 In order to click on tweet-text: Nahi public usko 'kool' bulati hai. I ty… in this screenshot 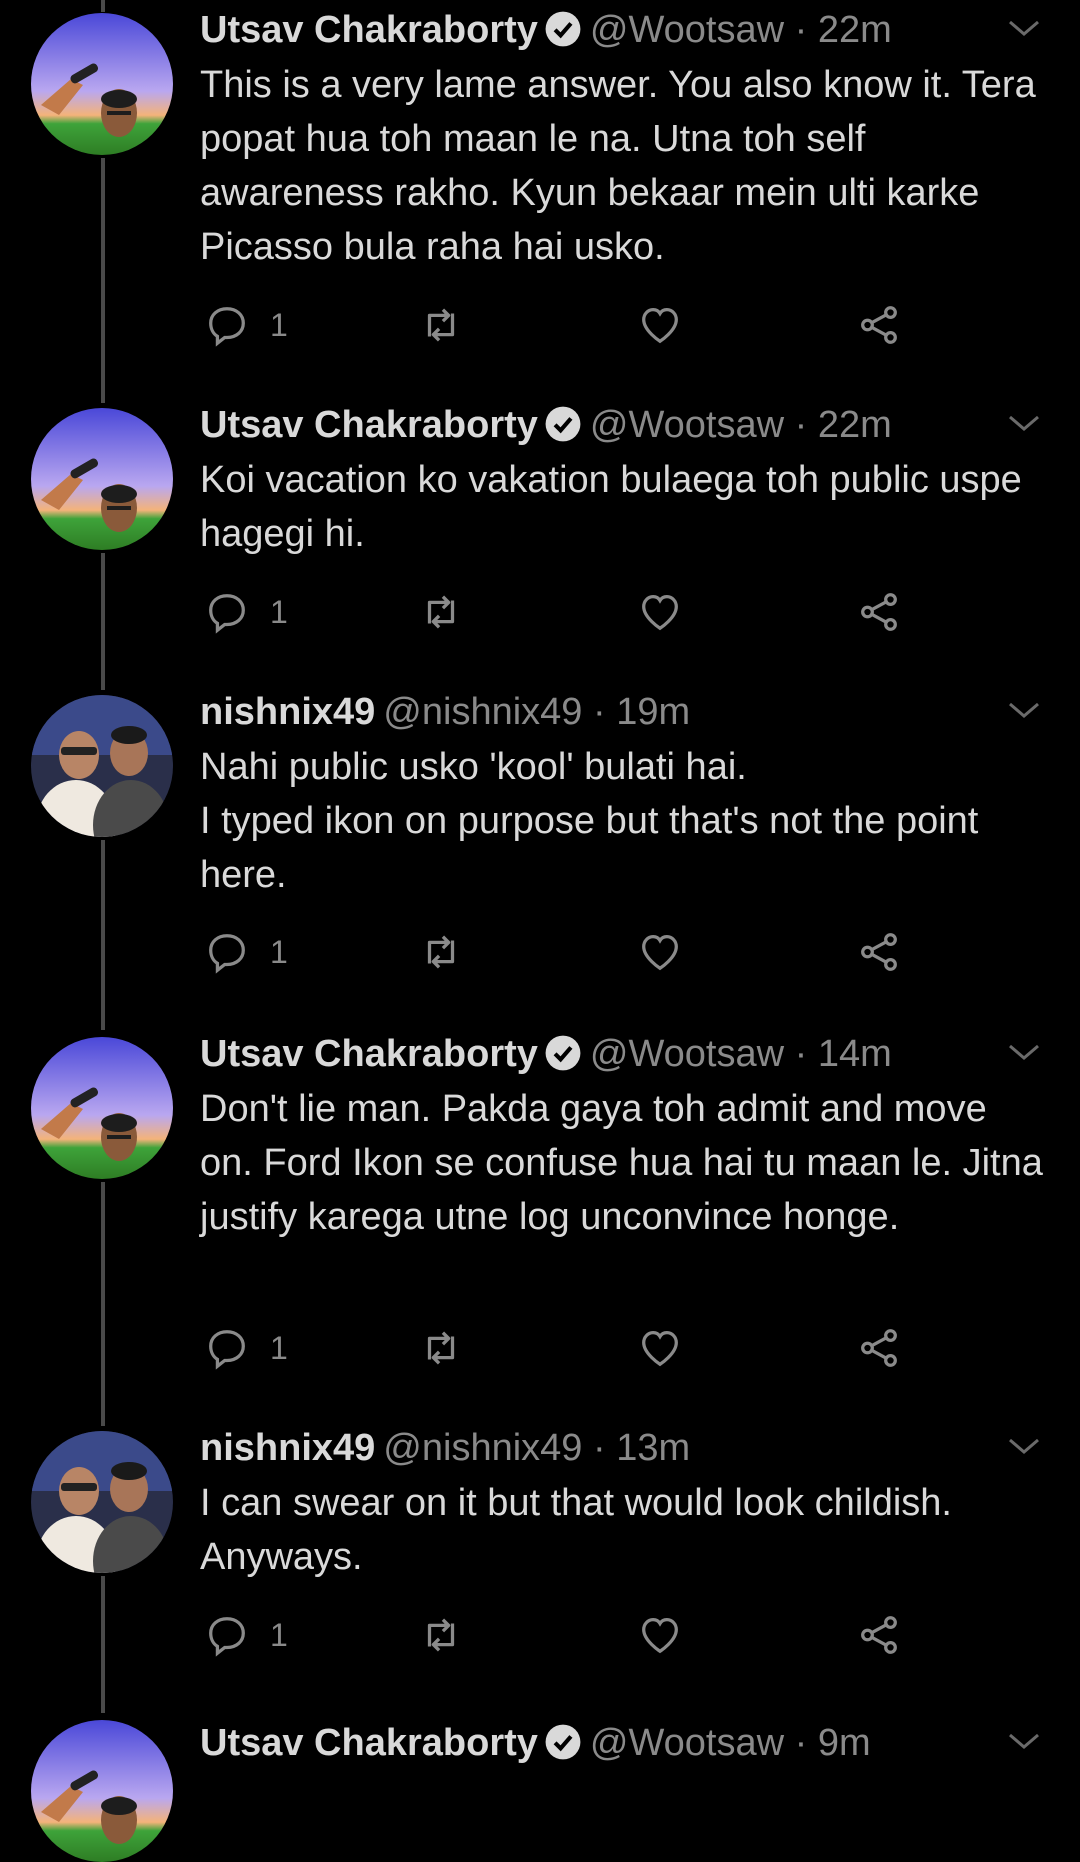, I will do `click(625, 821)`.